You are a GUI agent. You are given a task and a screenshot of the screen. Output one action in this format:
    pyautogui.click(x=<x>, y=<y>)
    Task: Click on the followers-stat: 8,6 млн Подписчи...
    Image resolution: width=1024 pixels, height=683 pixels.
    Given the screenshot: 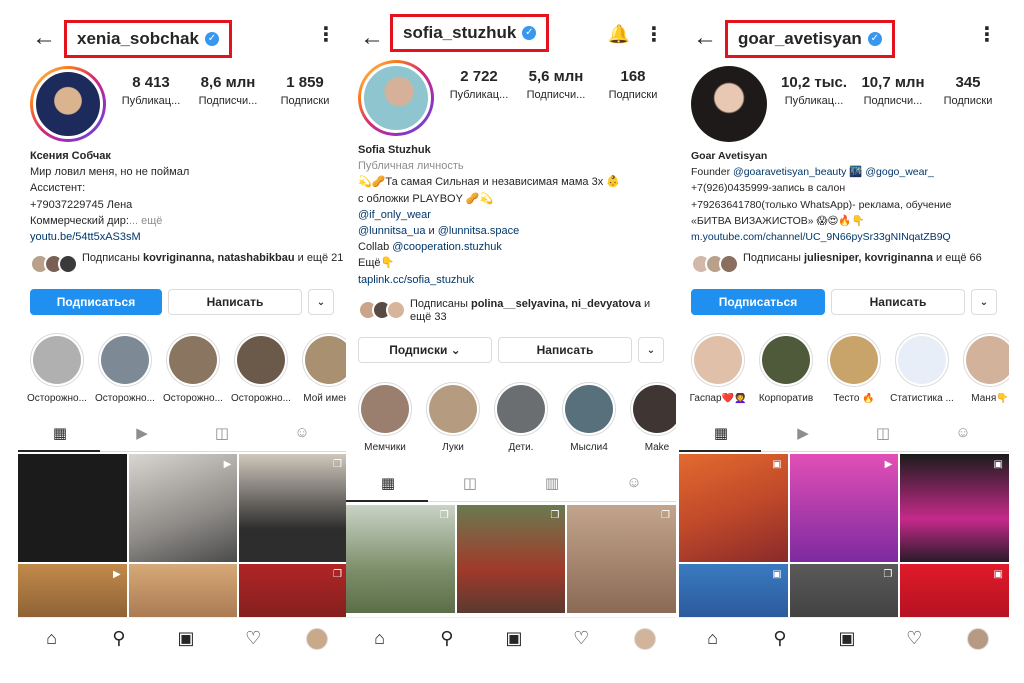 What is the action you would take?
    pyautogui.click(x=228, y=90)
    